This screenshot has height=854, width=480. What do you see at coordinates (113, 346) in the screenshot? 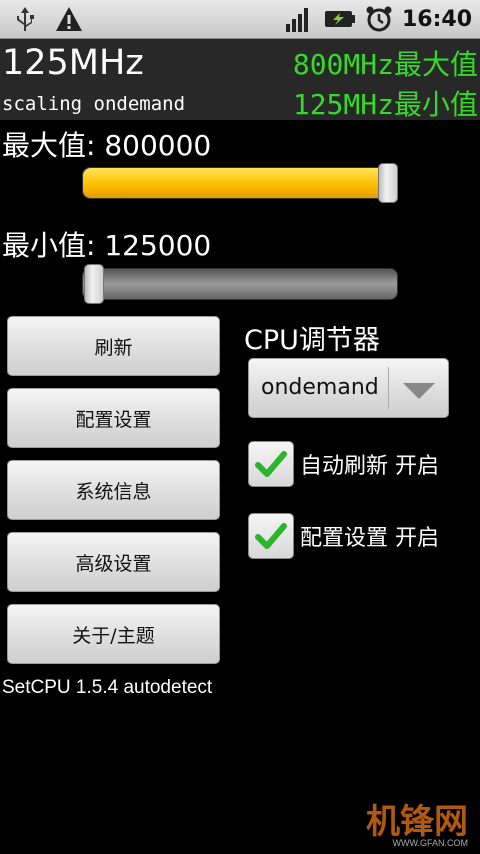
I see `refresh-button: 刷新` at bounding box center [113, 346].